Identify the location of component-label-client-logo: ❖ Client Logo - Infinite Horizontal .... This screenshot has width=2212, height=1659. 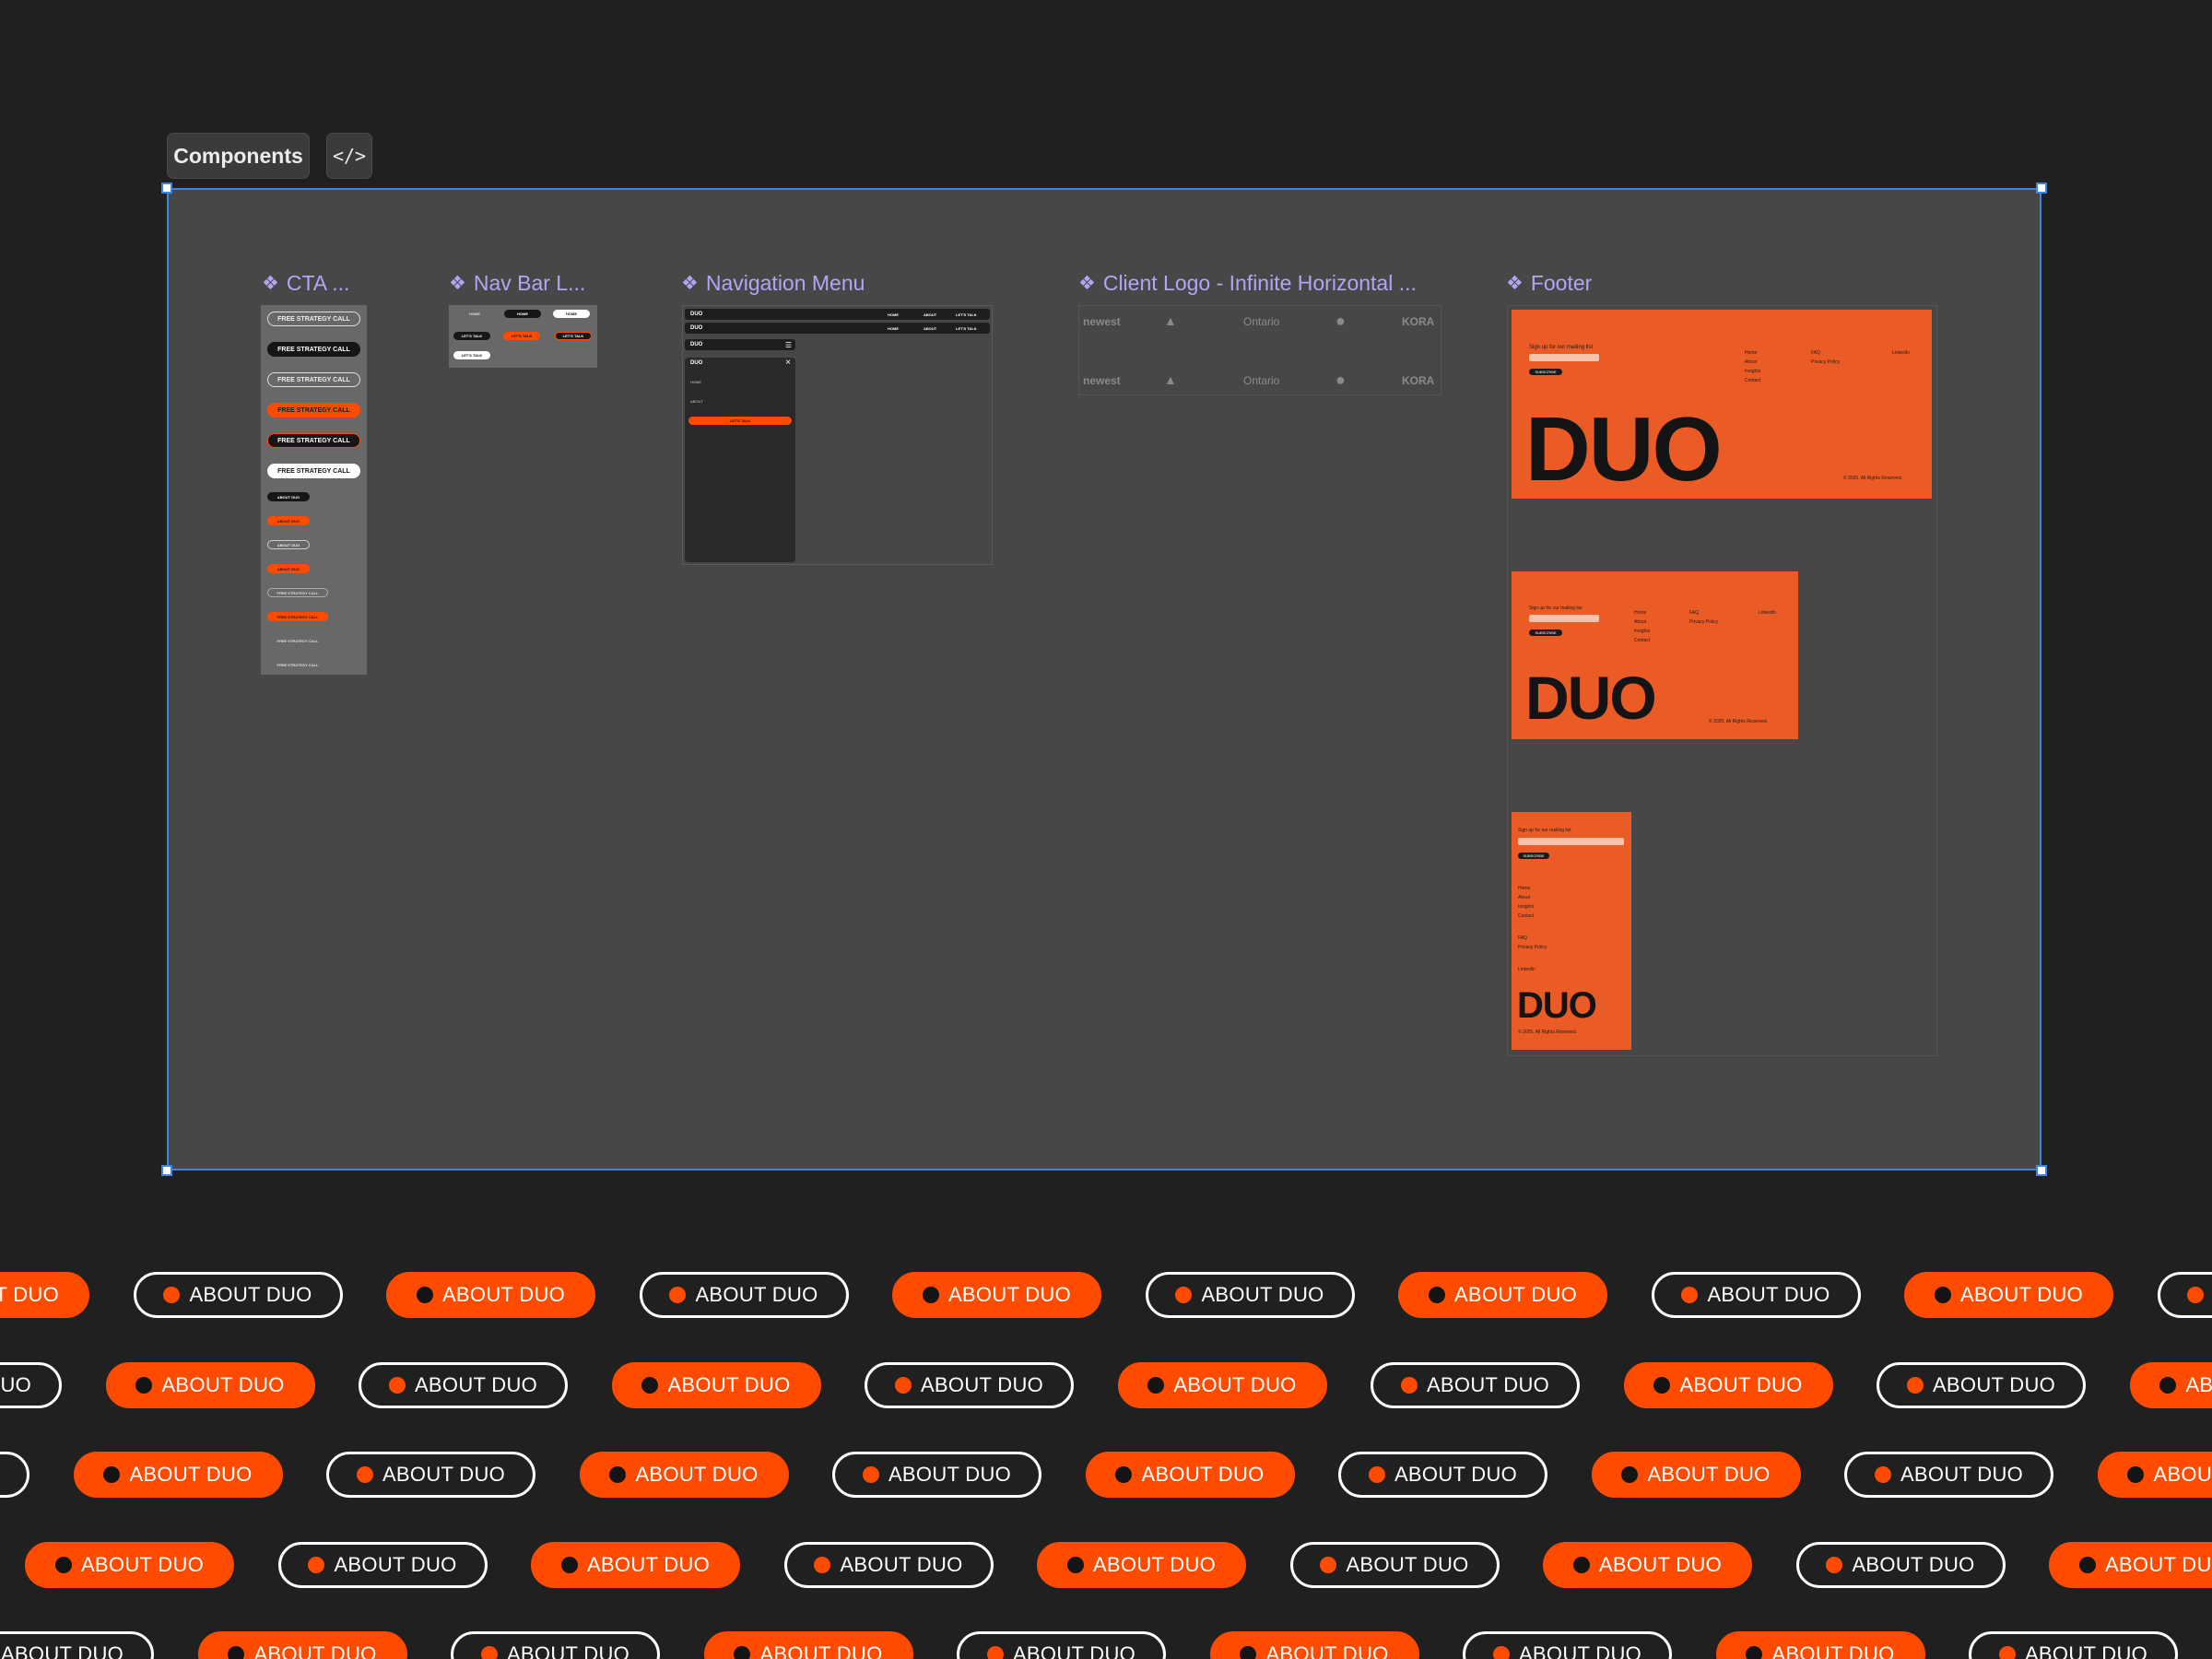
(1247, 283).